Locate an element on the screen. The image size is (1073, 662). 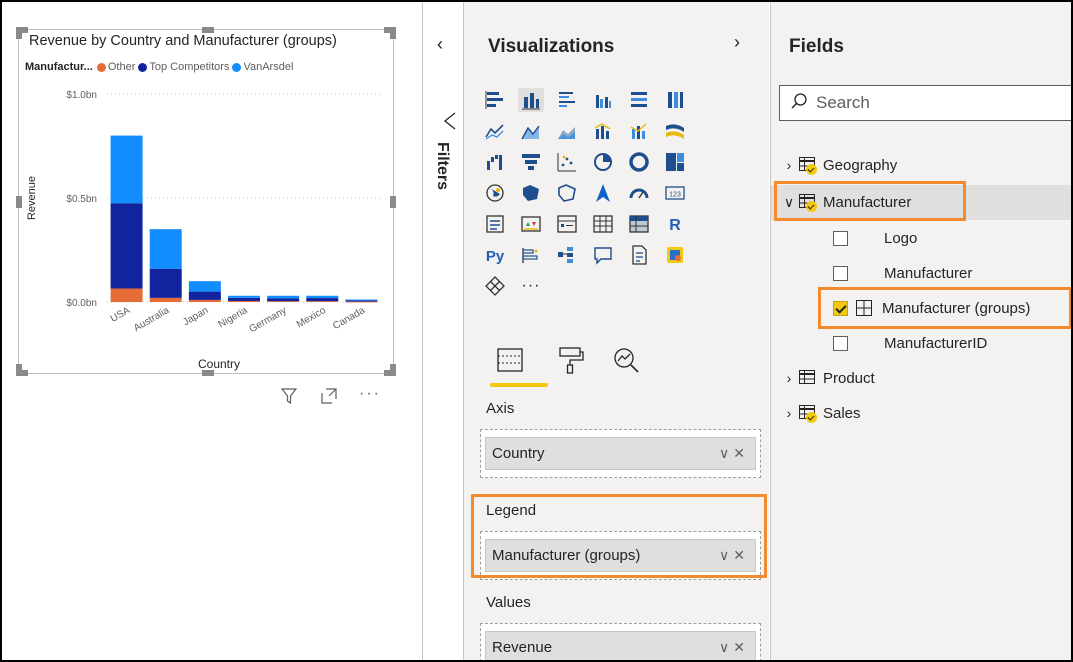
100-stacked-bar-chart-icon is located at coordinates (639, 100).